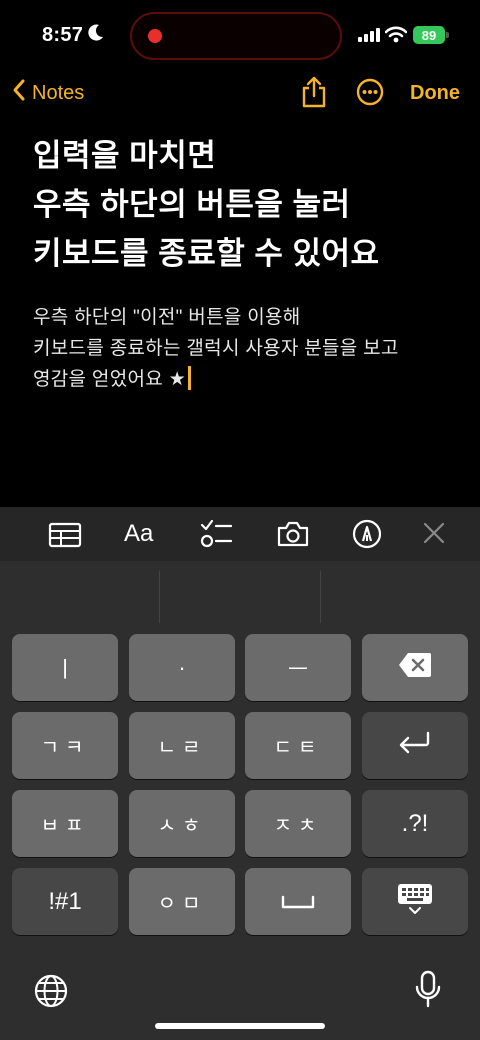 The height and width of the screenshot is (1040, 480). Describe the element at coordinates (51, 993) in the screenshot. I see `globe-icon` at that location.